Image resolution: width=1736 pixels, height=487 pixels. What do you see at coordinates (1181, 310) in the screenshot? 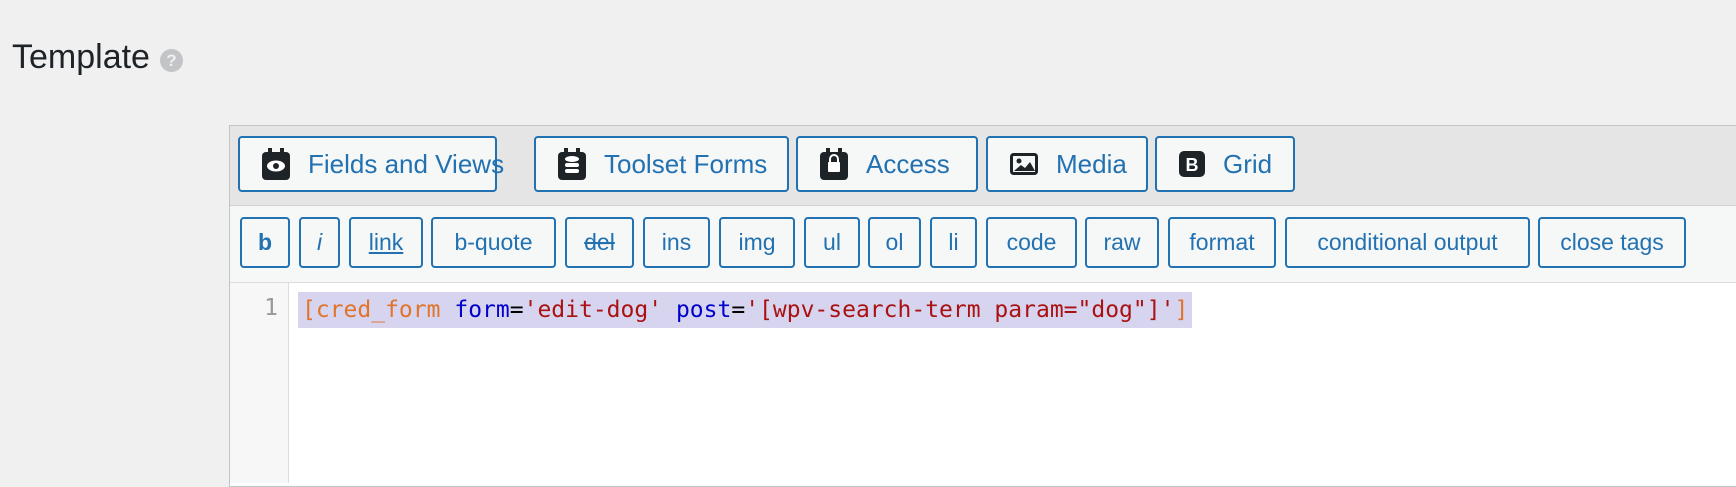
I see `code-token: ]` at bounding box center [1181, 310].